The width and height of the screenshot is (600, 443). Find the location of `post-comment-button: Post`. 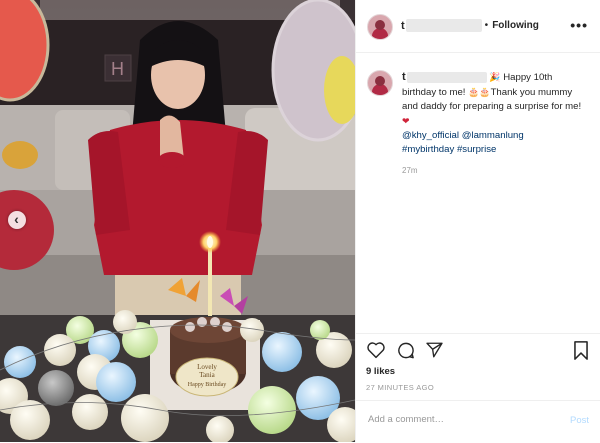

post-comment-button: Post is located at coordinates (579, 420).